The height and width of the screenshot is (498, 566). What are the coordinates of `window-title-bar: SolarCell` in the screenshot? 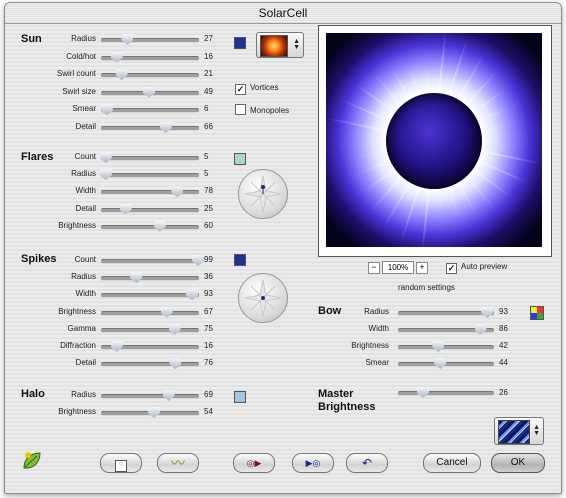 It's located at (283, 13).